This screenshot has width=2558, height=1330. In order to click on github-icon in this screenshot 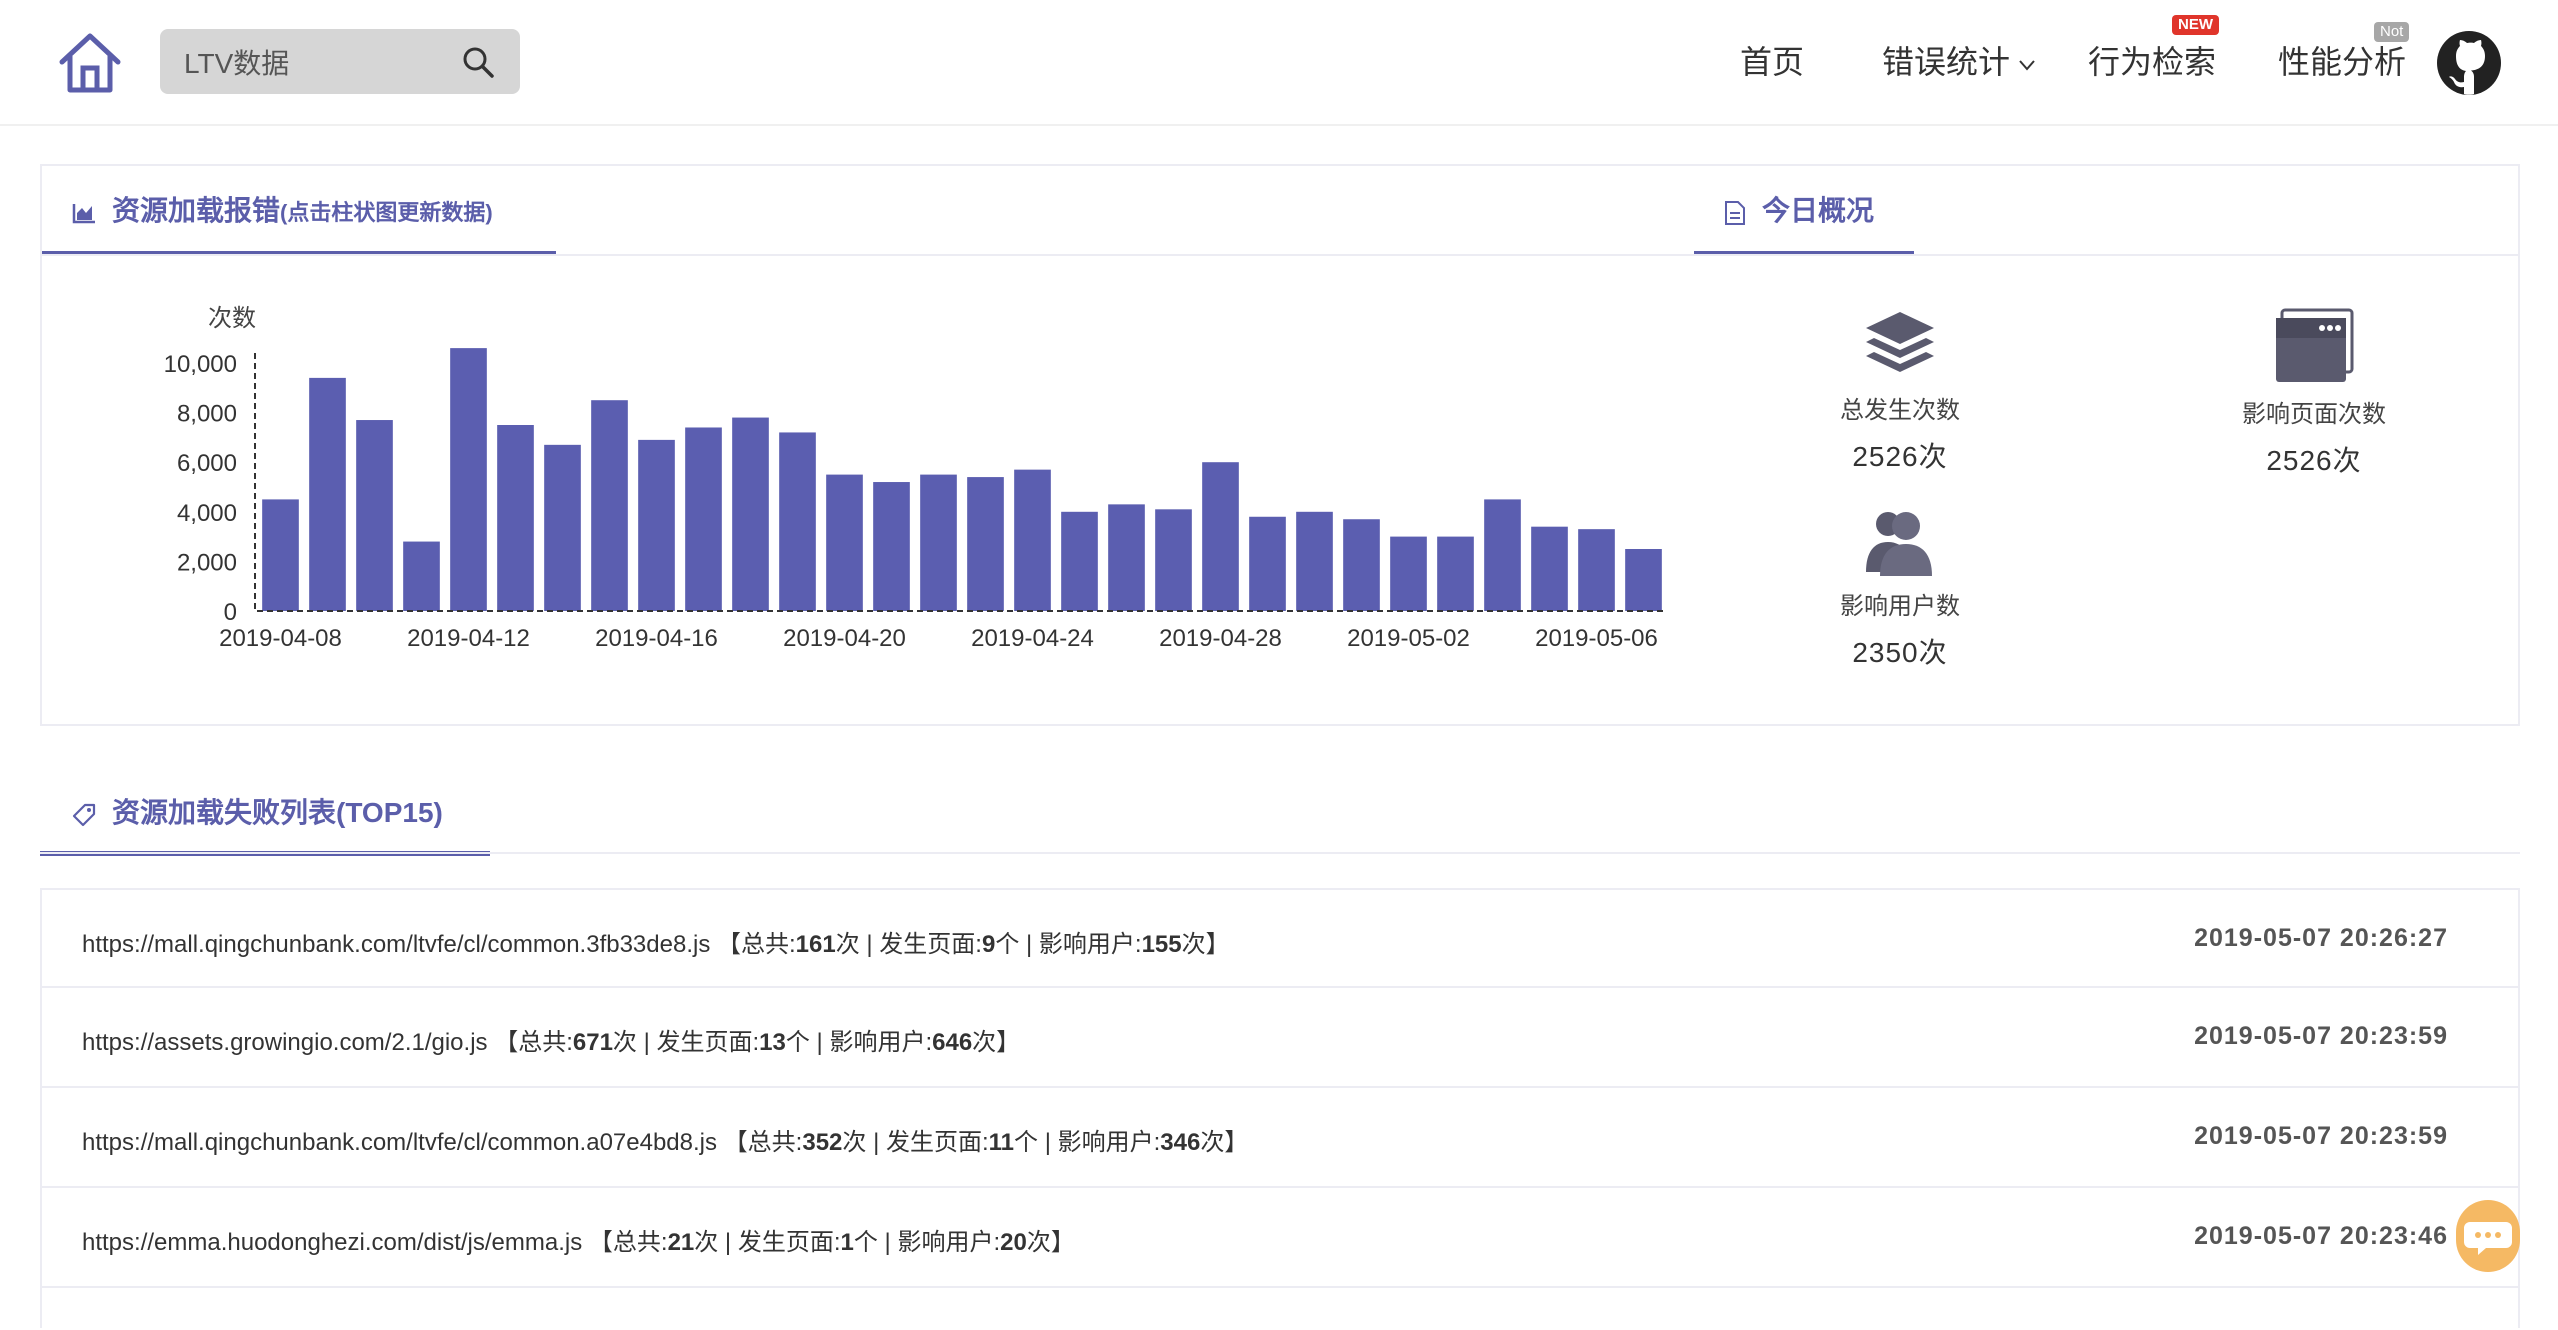, I will do `click(2469, 63)`.